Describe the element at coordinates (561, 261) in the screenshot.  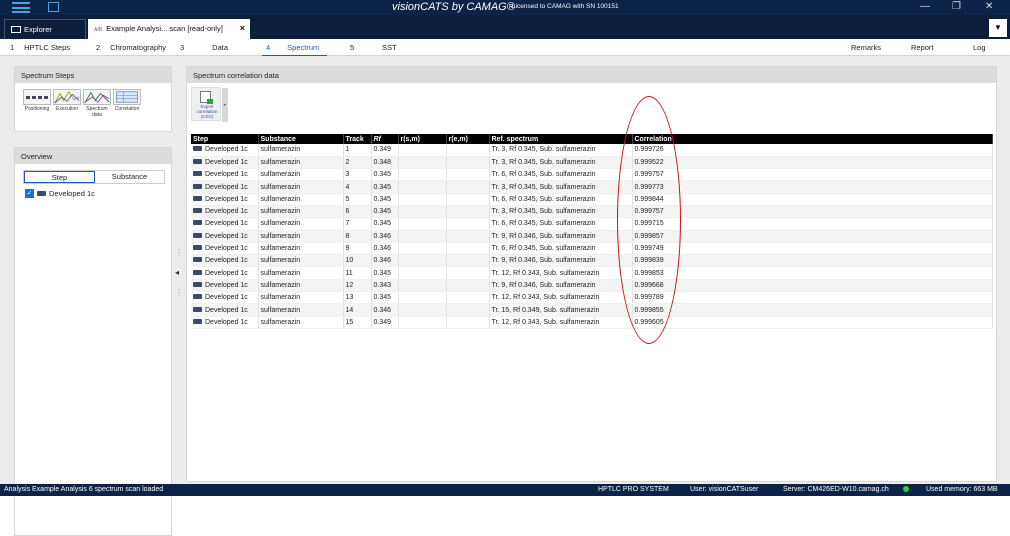
I see `table-cell: Tr. 9, Rf 0.346, Sub. sulfamerazin` at that location.